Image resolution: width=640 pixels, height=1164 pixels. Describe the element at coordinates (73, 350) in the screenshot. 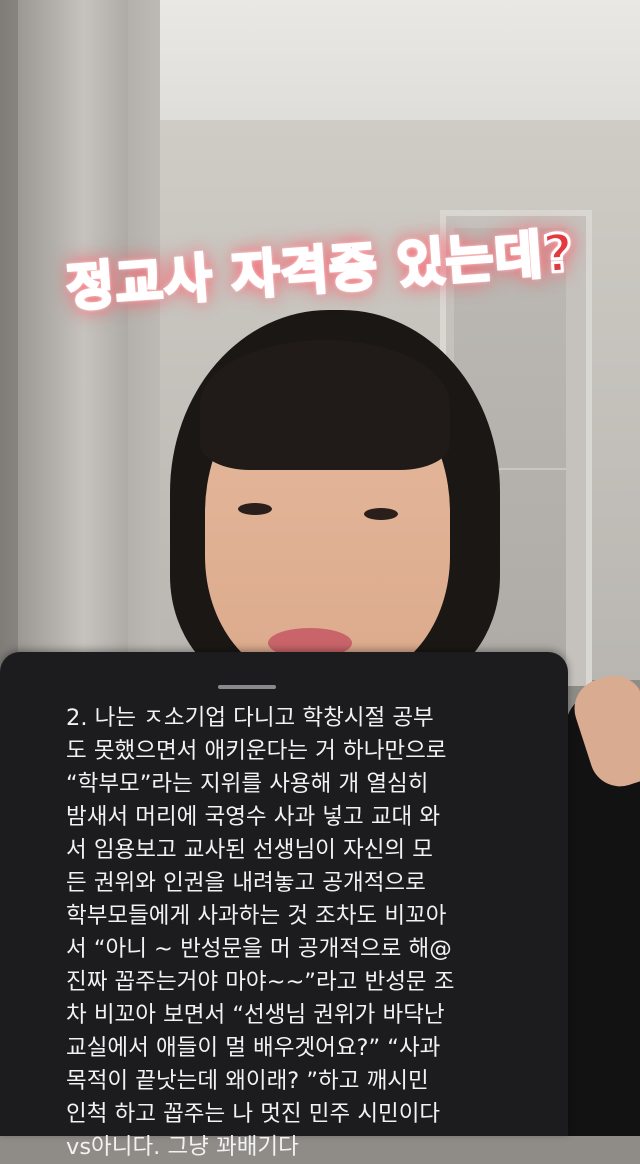

I see `wall-pillar` at that location.